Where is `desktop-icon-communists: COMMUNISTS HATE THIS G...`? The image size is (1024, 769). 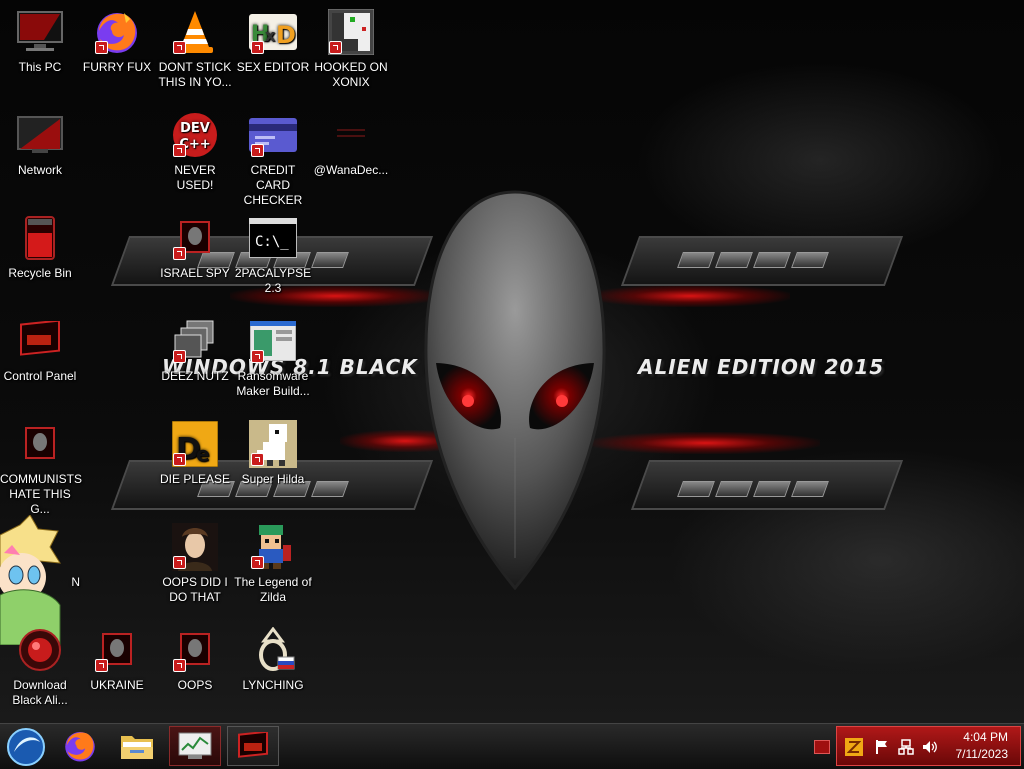 desktop-icon-communists: COMMUNISTS HATE THIS G... is located at coordinates (41, 468).